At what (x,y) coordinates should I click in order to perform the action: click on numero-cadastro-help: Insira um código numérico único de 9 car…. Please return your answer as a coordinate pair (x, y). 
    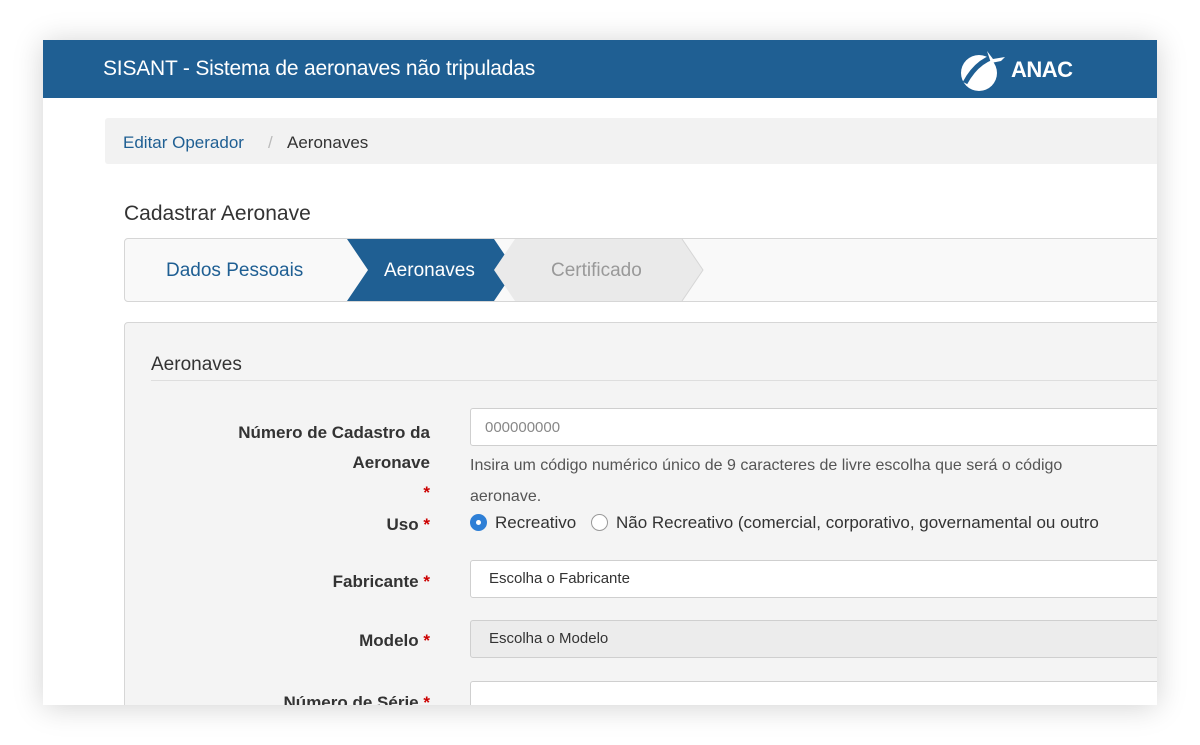
    Looking at the image, I should click on (813, 481).